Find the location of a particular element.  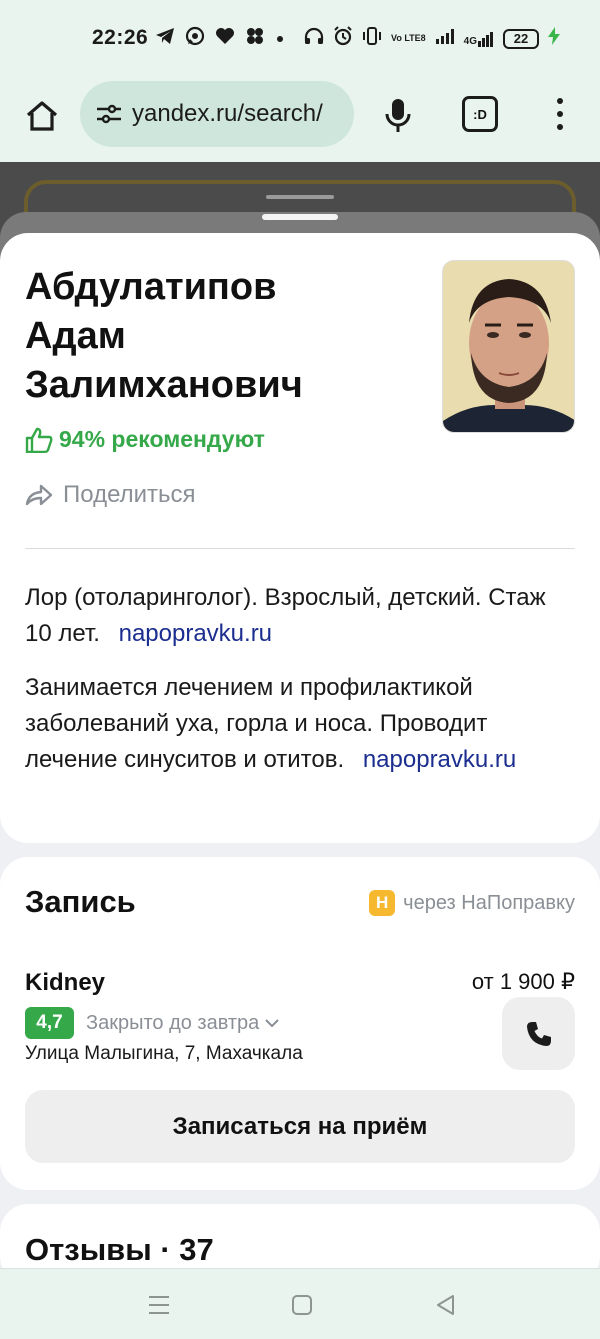

booking-provider: Н через НаПоправку is located at coordinates (472, 903).